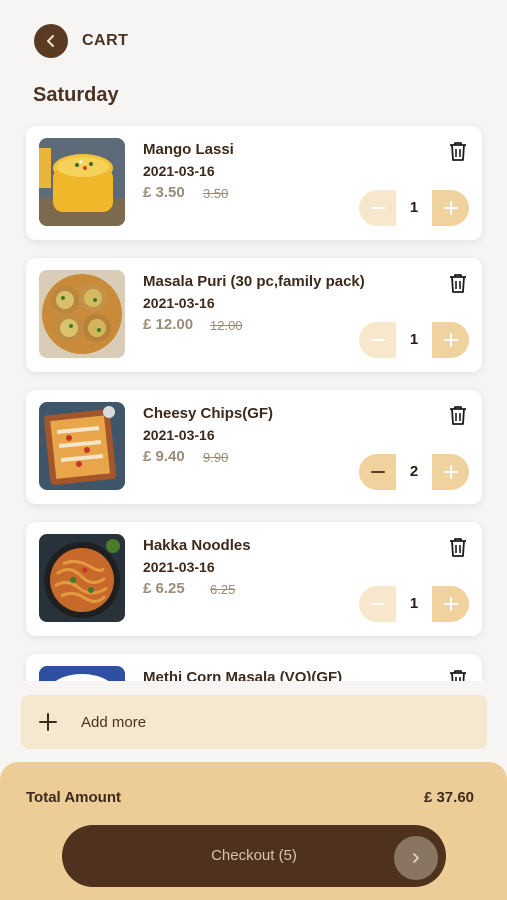 The image size is (507, 900). I want to click on cart-item: Methi Corn Masala (VO)(GF), so click(254, 667).